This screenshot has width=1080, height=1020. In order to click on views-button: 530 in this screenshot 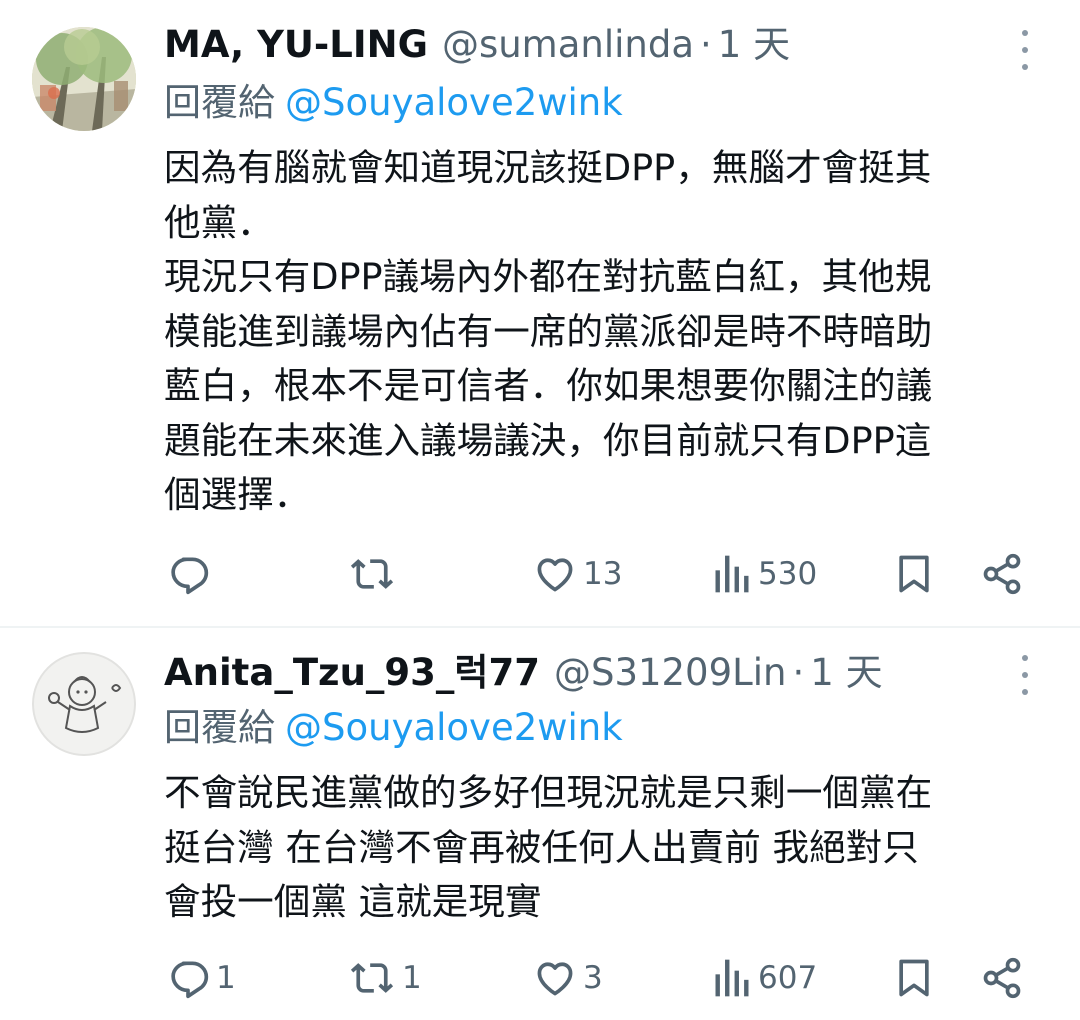, I will do `click(764, 574)`.